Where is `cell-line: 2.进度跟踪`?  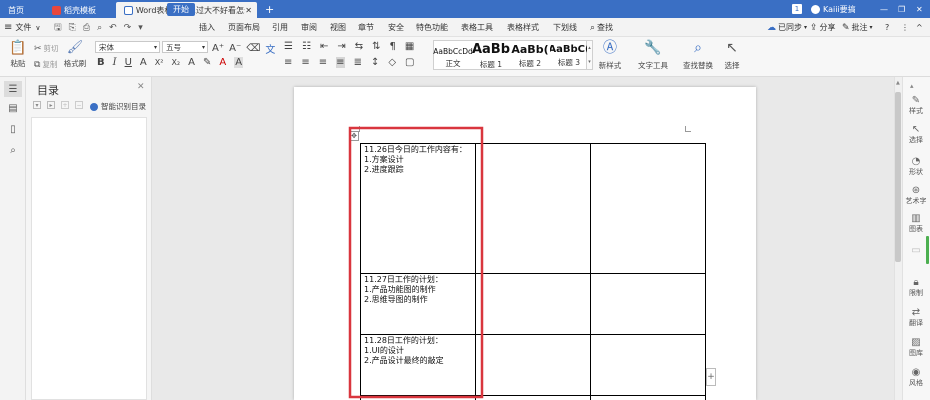
cell-line: 2.进度跟踪 is located at coordinates (384, 169).